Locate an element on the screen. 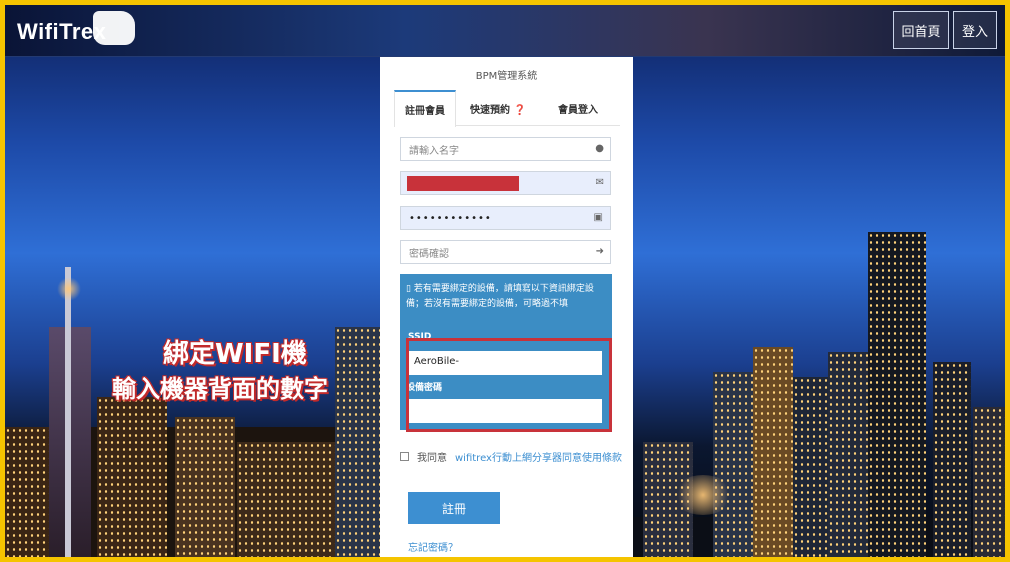  register-button: 註冊 is located at coordinates (454, 508).